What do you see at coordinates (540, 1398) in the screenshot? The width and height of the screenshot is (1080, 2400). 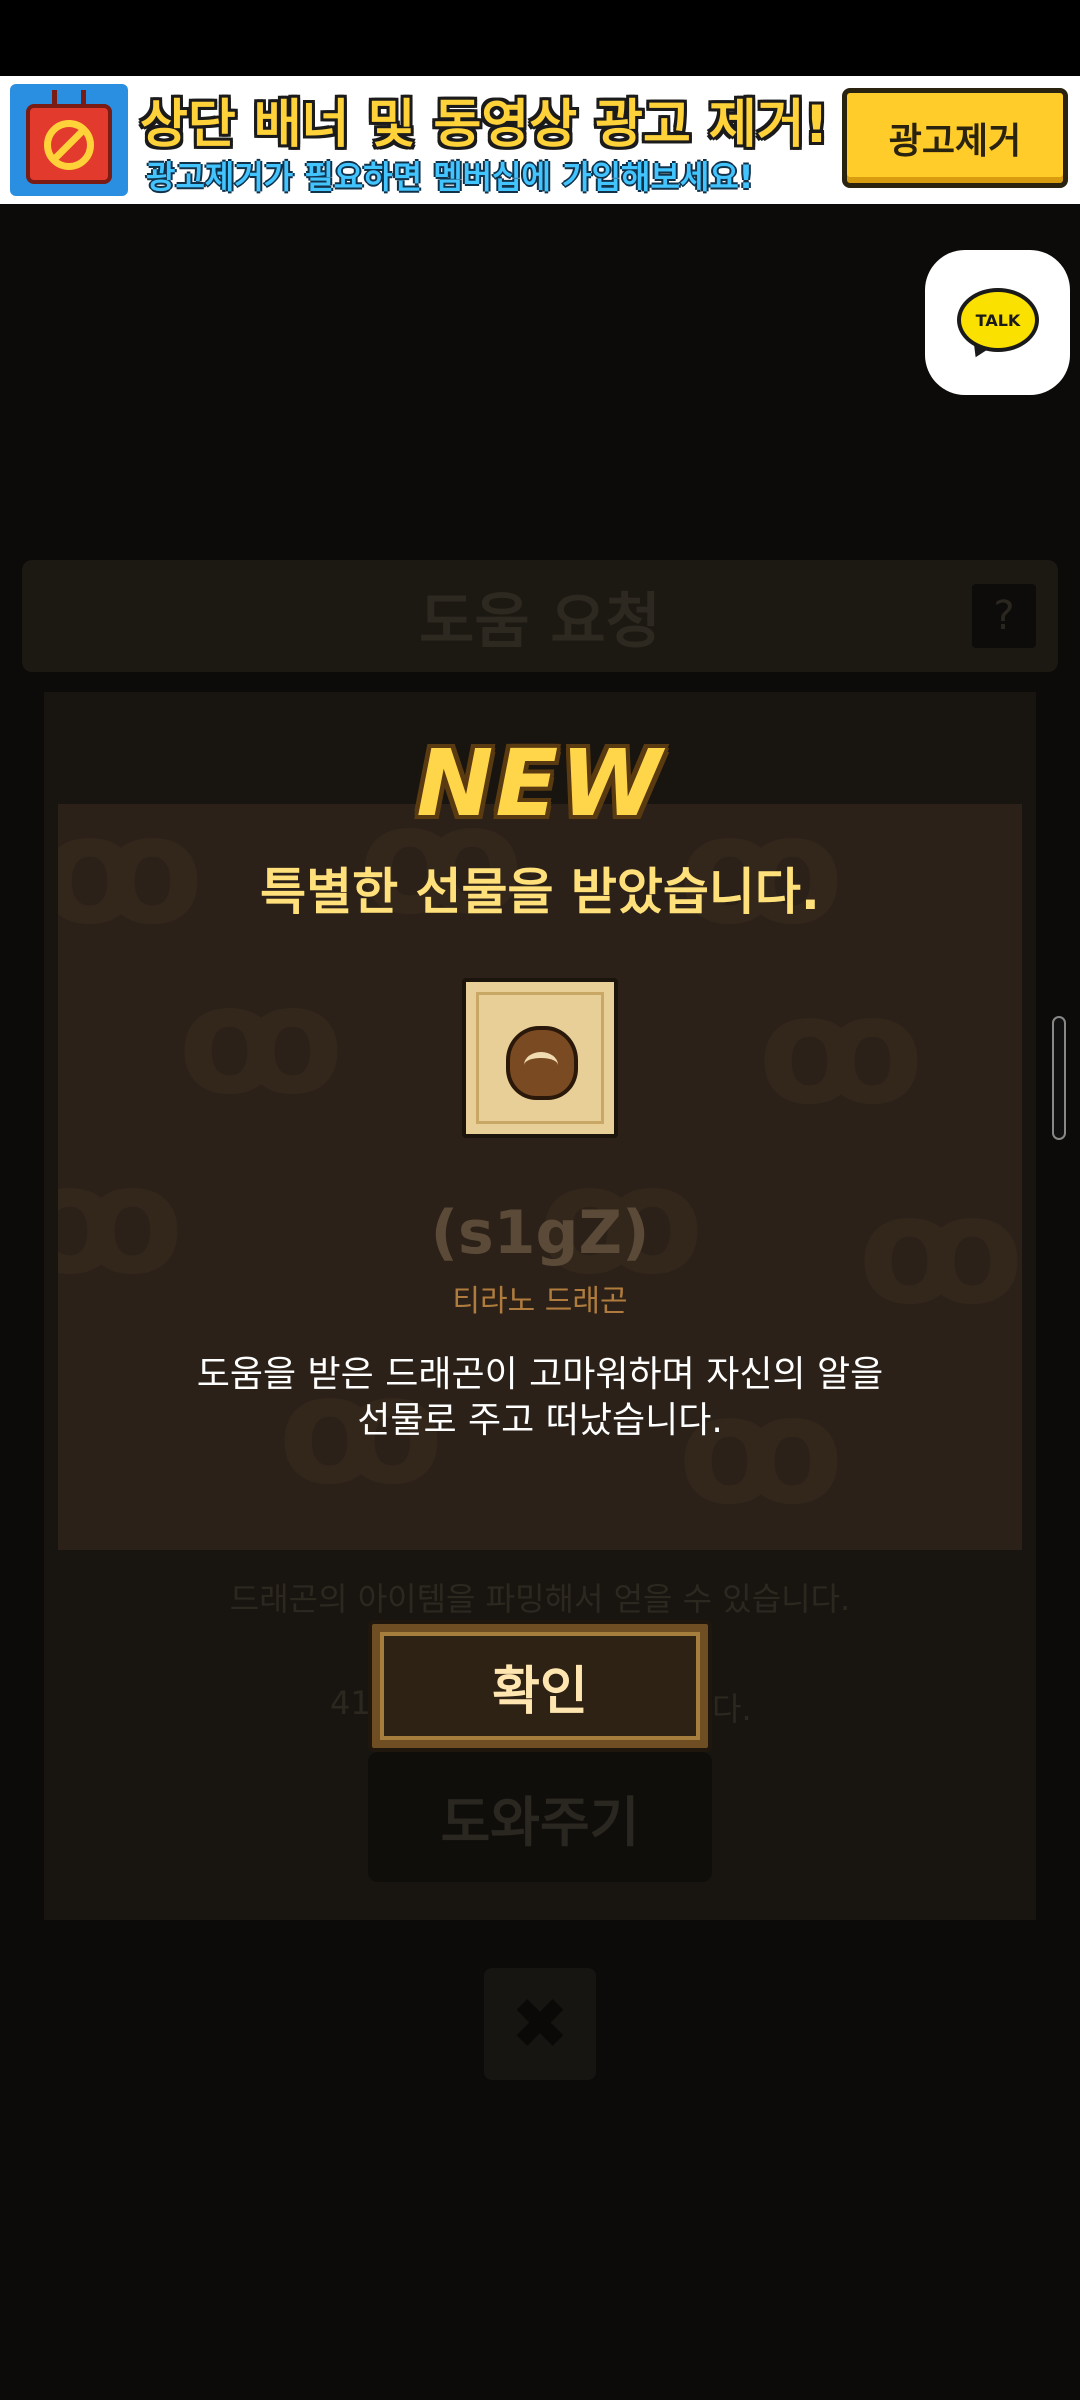 I see `popup-description: 도움을 받은 드래곤이 고마워하며 자신의 알을 선물로 주고 떠났습니다.` at bounding box center [540, 1398].